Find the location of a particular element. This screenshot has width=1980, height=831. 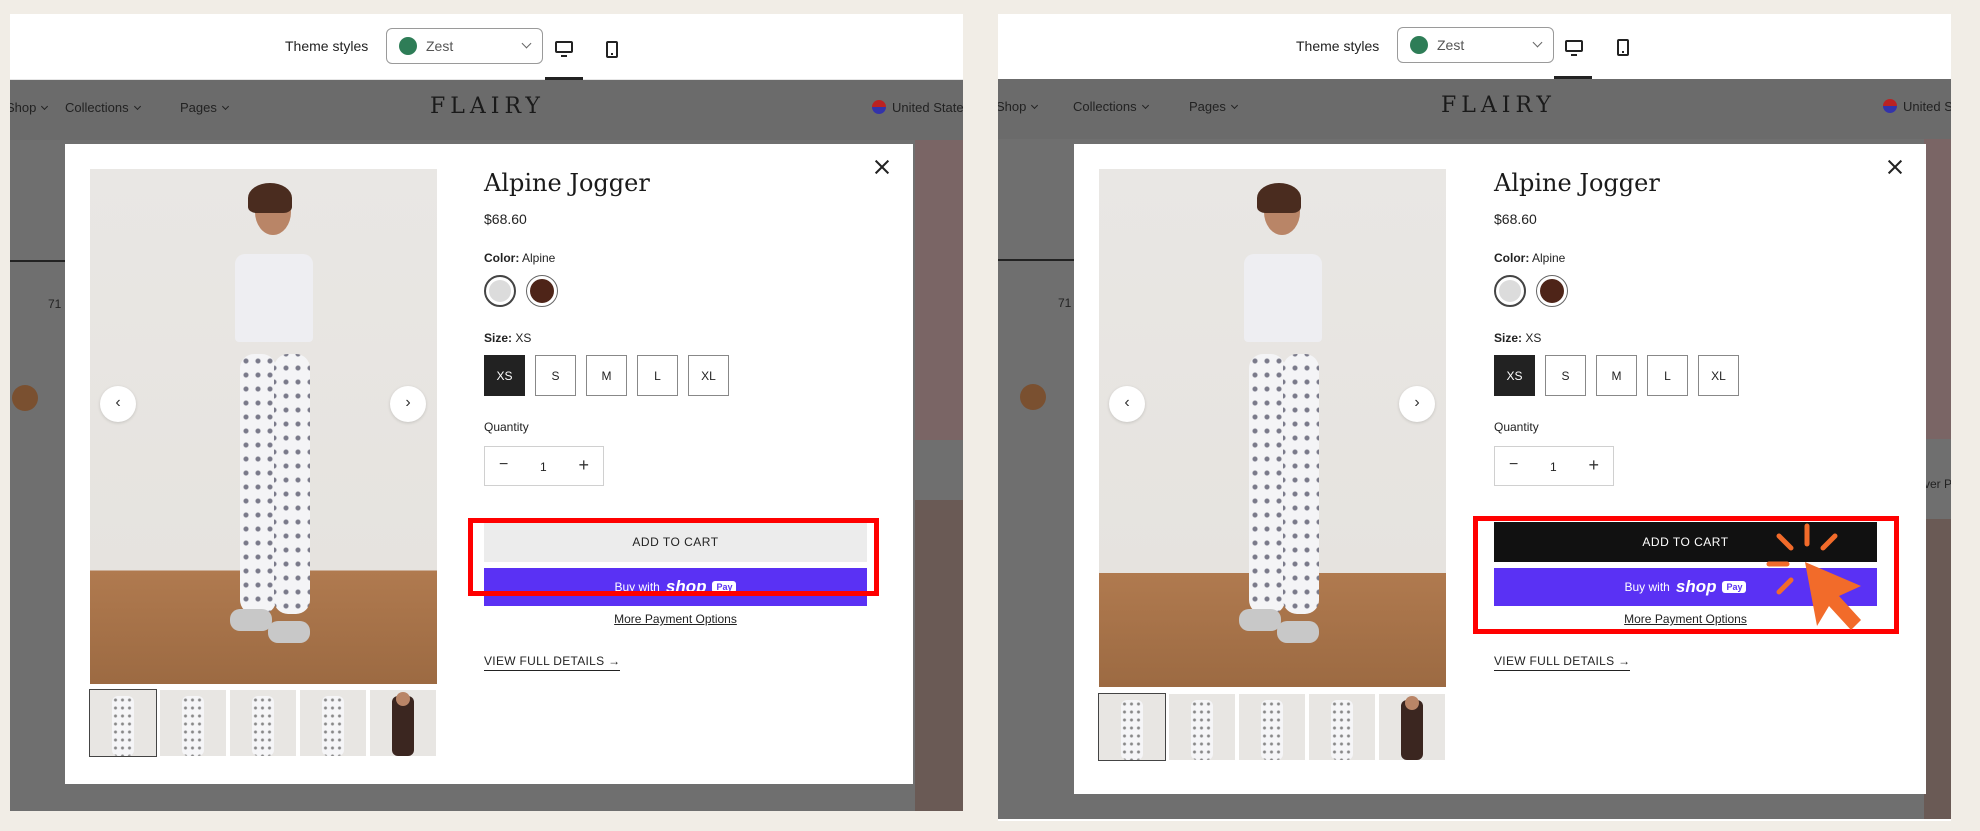

bg-fragment: ver Pock is located at coordinates (1937, 484).